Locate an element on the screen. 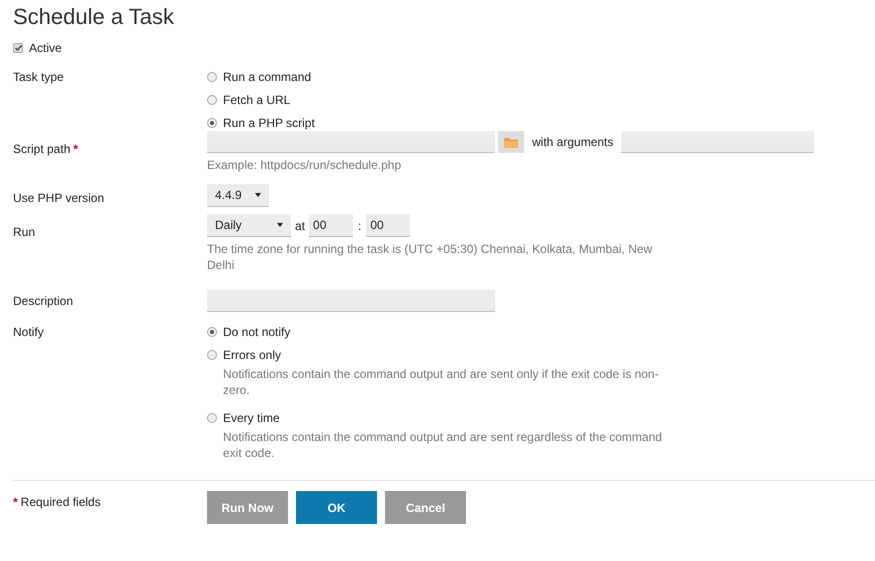 This screenshot has width=875, height=561. browse-button is located at coordinates (511, 142).